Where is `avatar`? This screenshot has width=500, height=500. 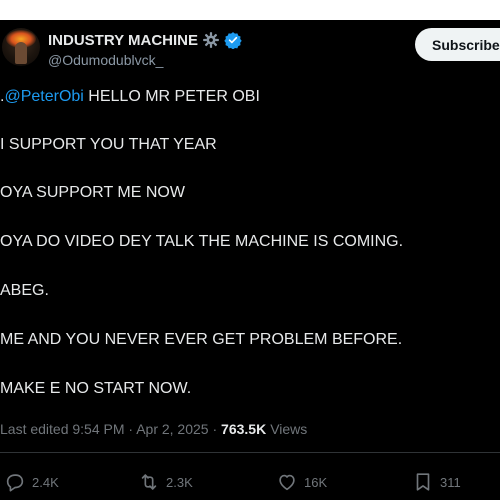
avatar is located at coordinates (21, 47).